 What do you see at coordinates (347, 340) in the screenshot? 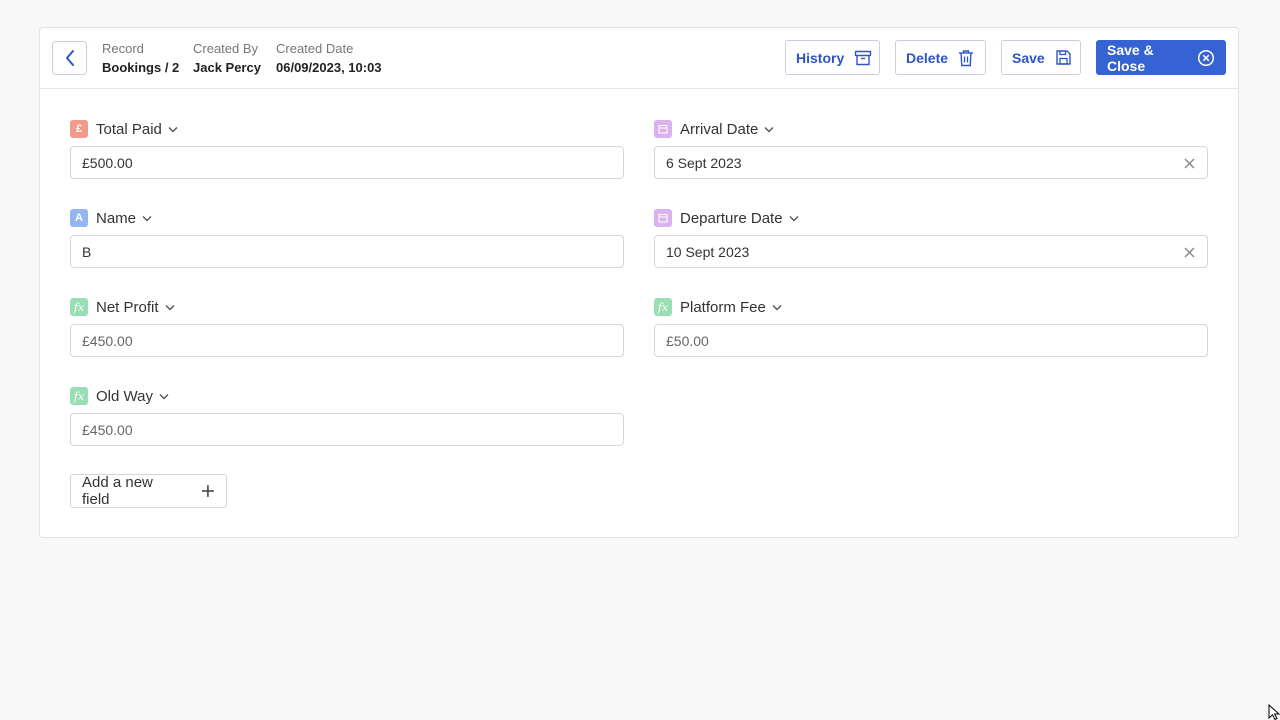
I see `net-profit-value: £450.00` at bounding box center [347, 340].